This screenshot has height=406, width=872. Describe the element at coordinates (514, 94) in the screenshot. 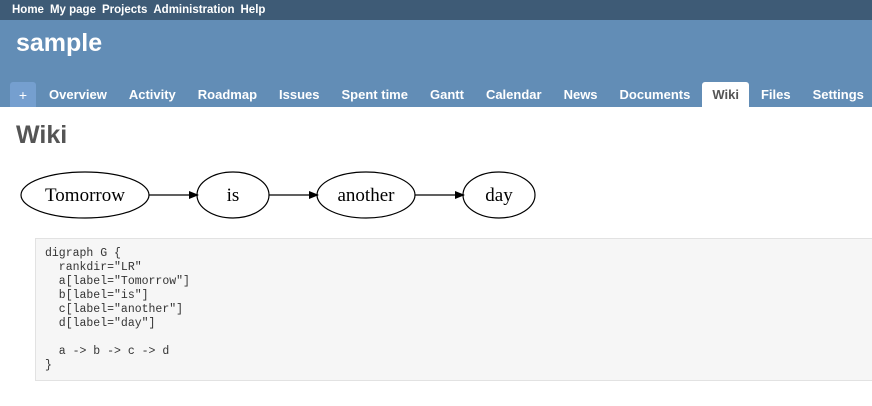

I see `tab-calendar: Calendar` at that location.